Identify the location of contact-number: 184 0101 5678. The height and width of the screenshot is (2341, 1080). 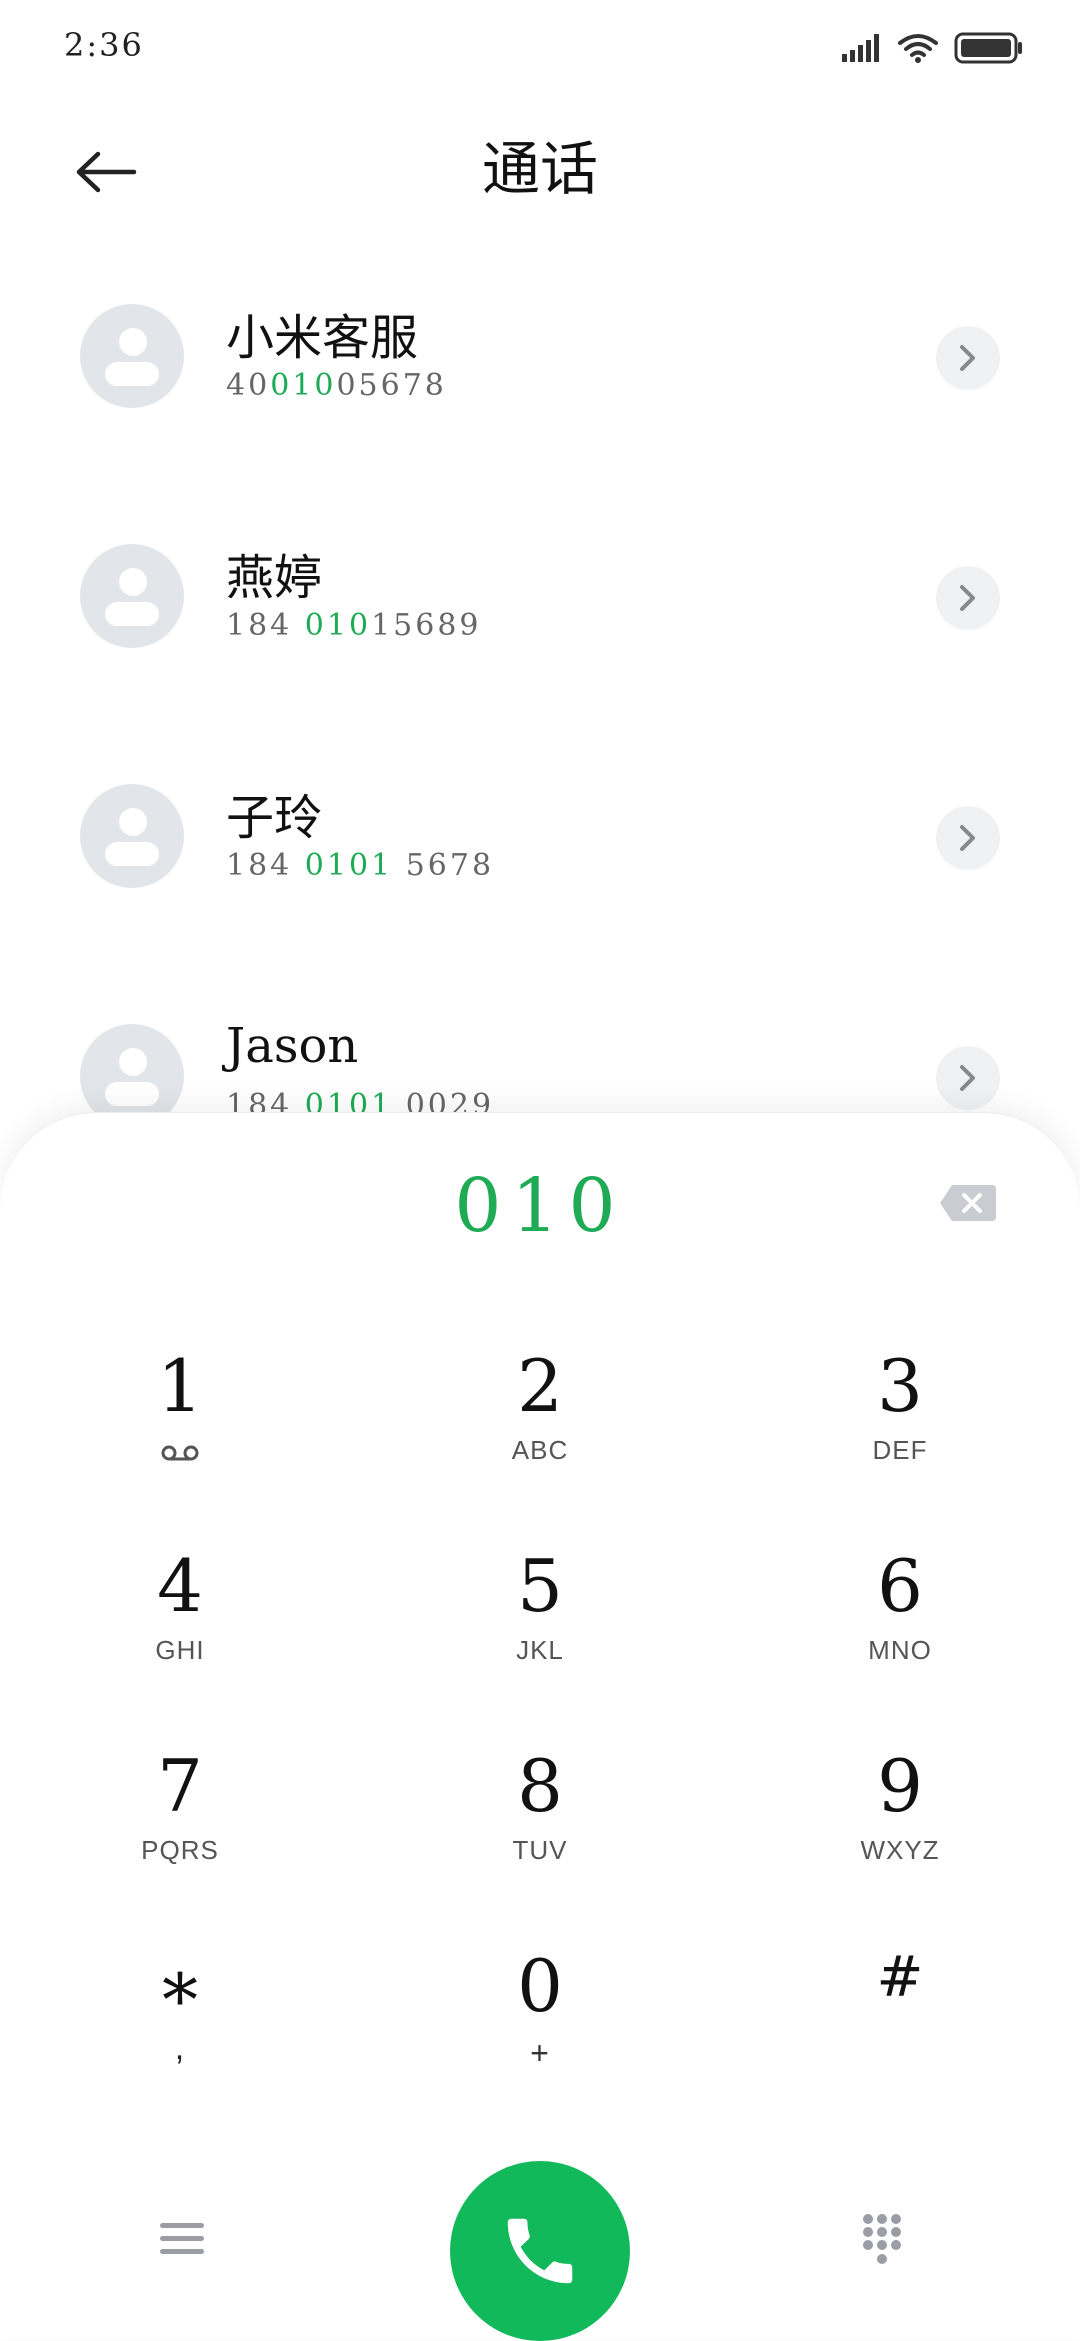
(360, 865).